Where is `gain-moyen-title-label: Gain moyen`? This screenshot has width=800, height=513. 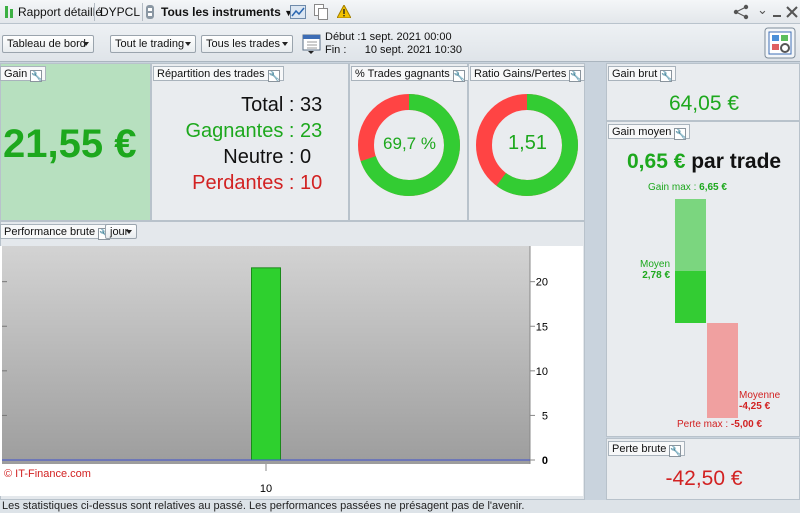
gain-moyen-title-label: Gain moyen is located at coordinates (642, 132).